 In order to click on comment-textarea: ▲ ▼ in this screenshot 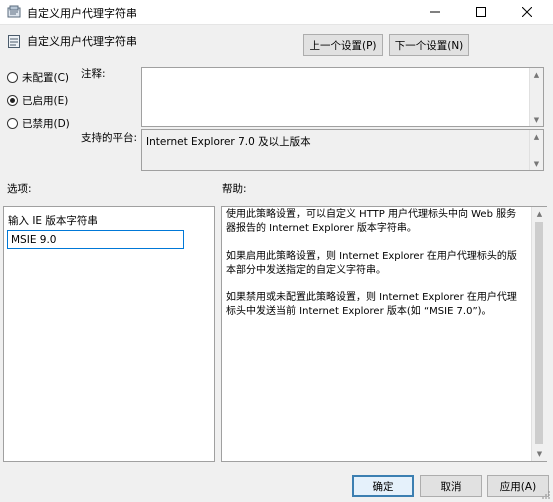, I will do `click(342, 97)`.